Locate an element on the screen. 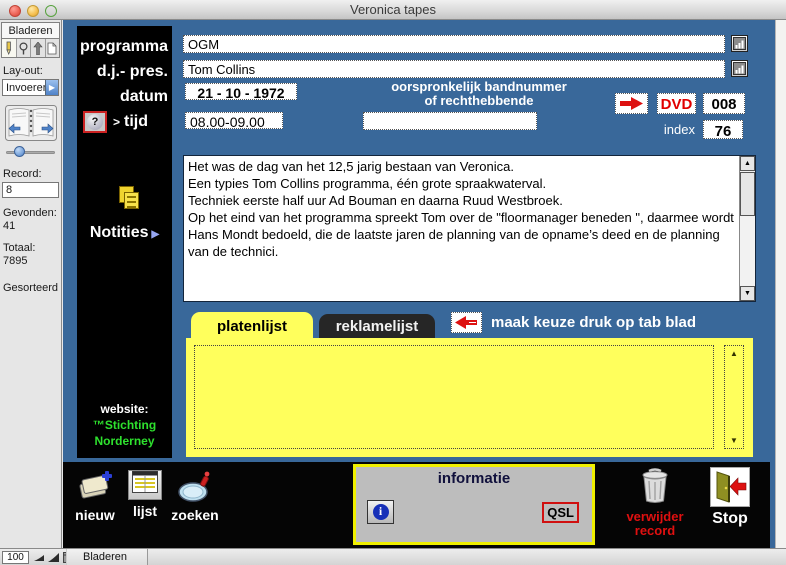 The height and width of the screenshot is (565, 786). lijst-label: lijst is located at coordinates (145, 511).